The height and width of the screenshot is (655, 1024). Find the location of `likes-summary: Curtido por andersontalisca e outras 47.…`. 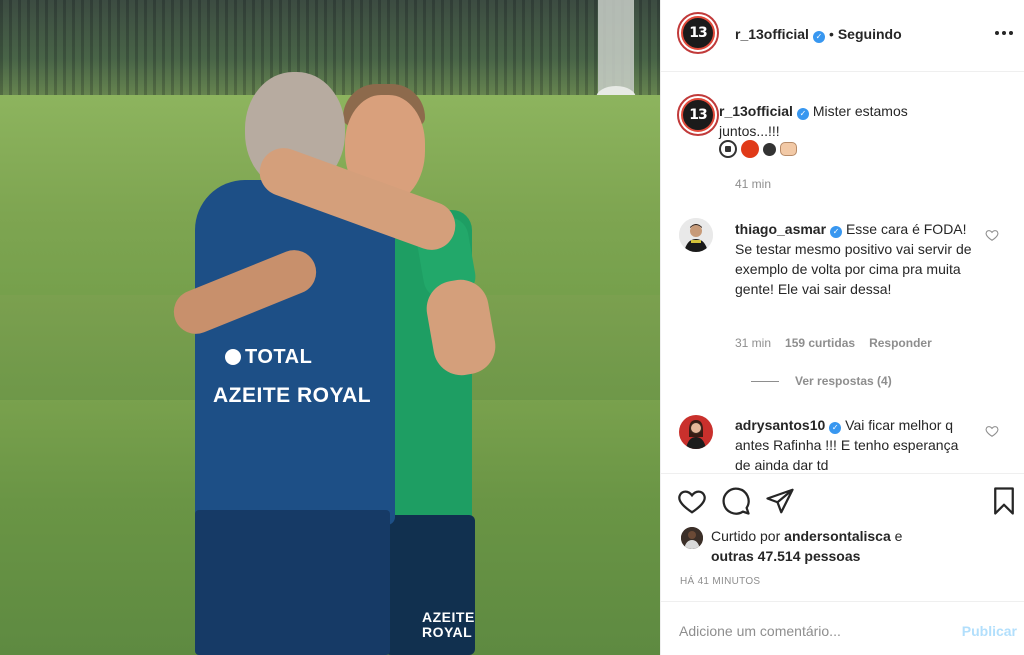

likes-summary: Curtido por andersontalisca e outras 47.… is located at coordinates (846, 546).